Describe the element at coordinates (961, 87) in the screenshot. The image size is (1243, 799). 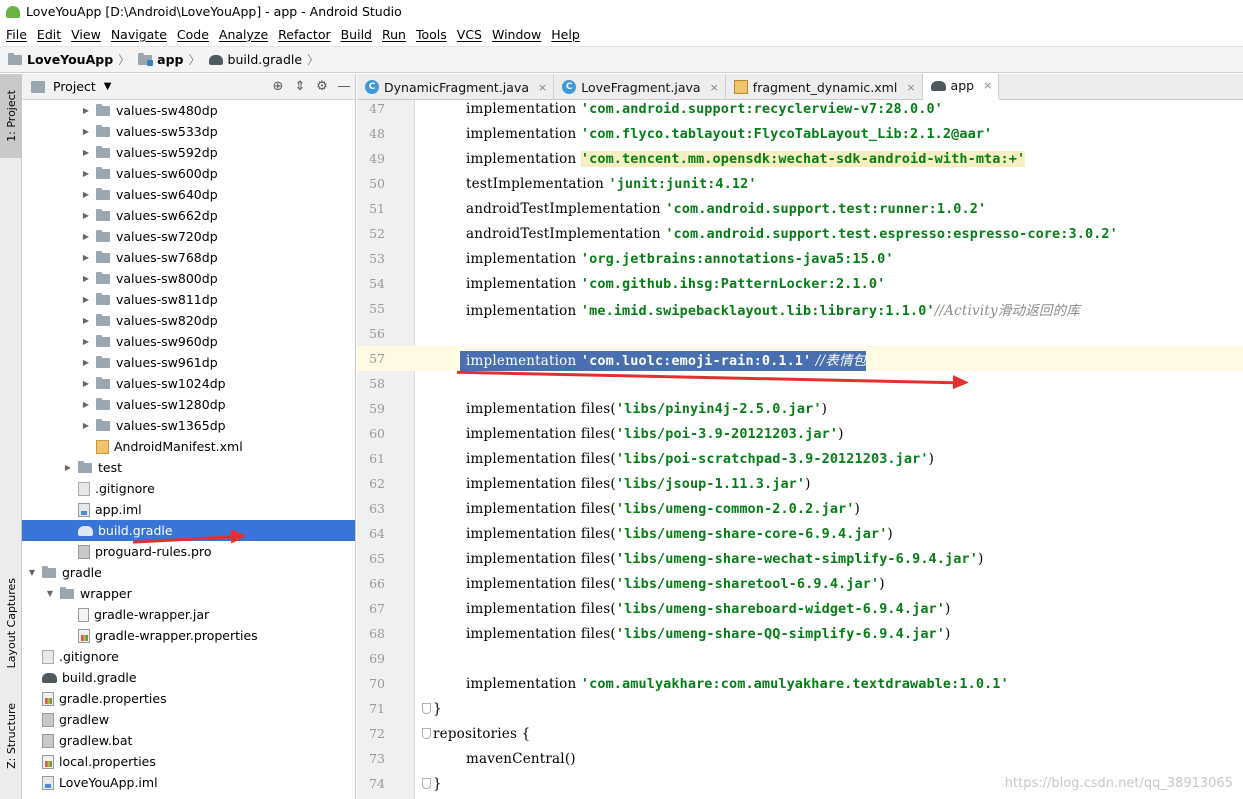
I see `editor-tab: app ×` at that location.